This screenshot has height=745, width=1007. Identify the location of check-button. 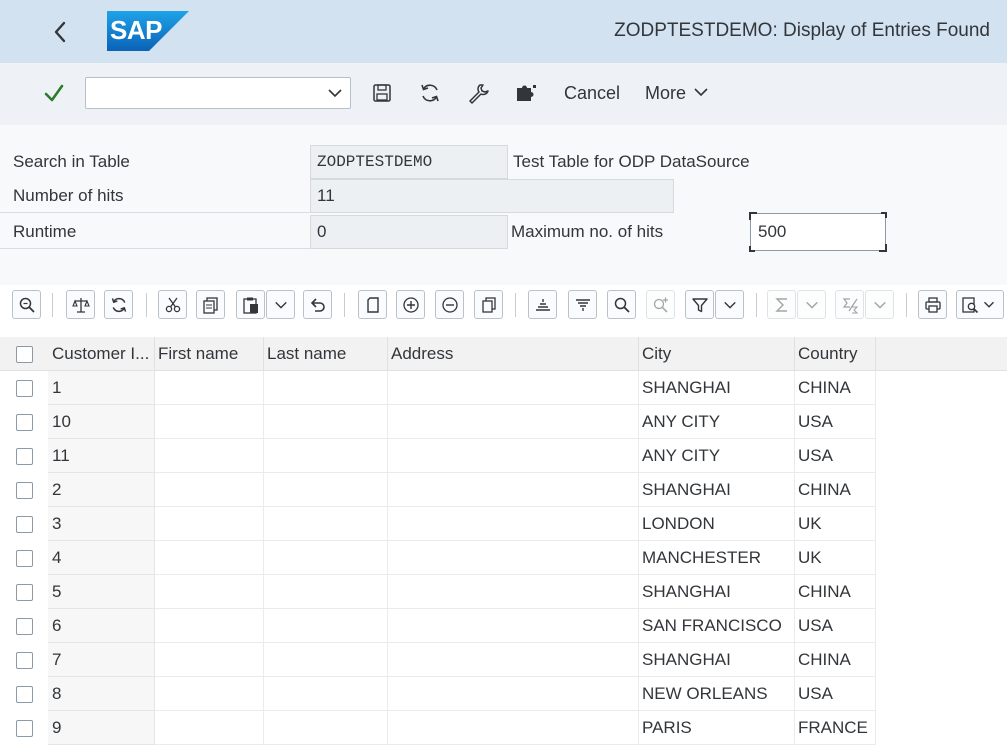
(80, 304).